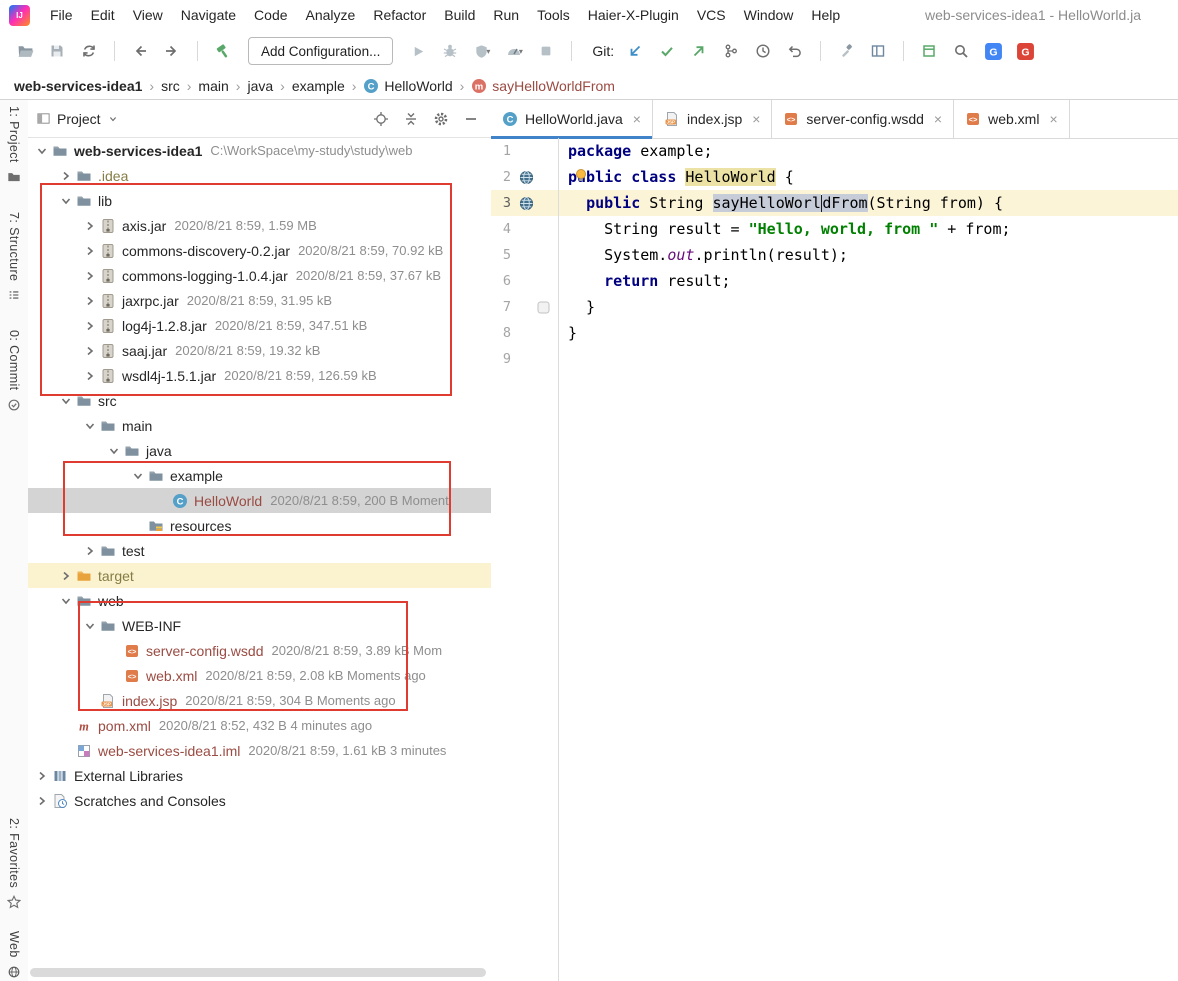  Describe the element at coordinates (1025, 51) in the screenshot. I see `translate-red-icon: G` at that location.